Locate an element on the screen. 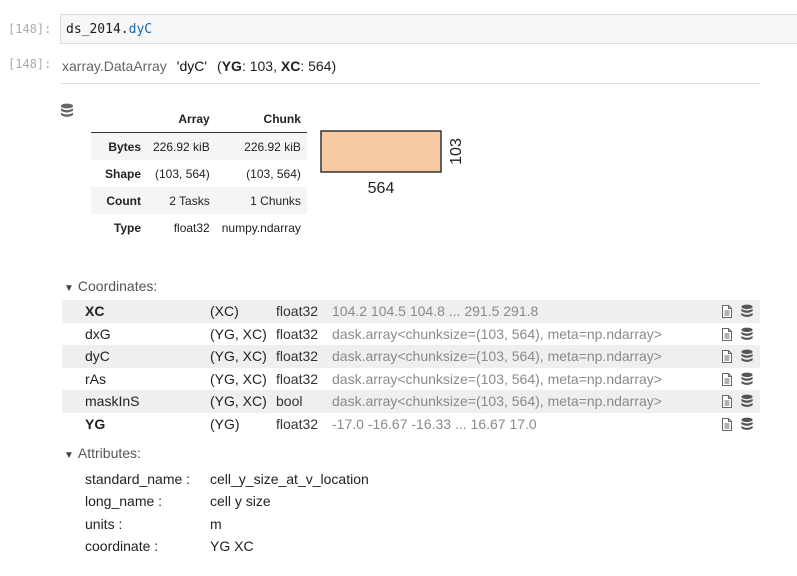 This screenshot has height=576, width=797. dim-name-yg: YG is located at coordinates (231, 66).